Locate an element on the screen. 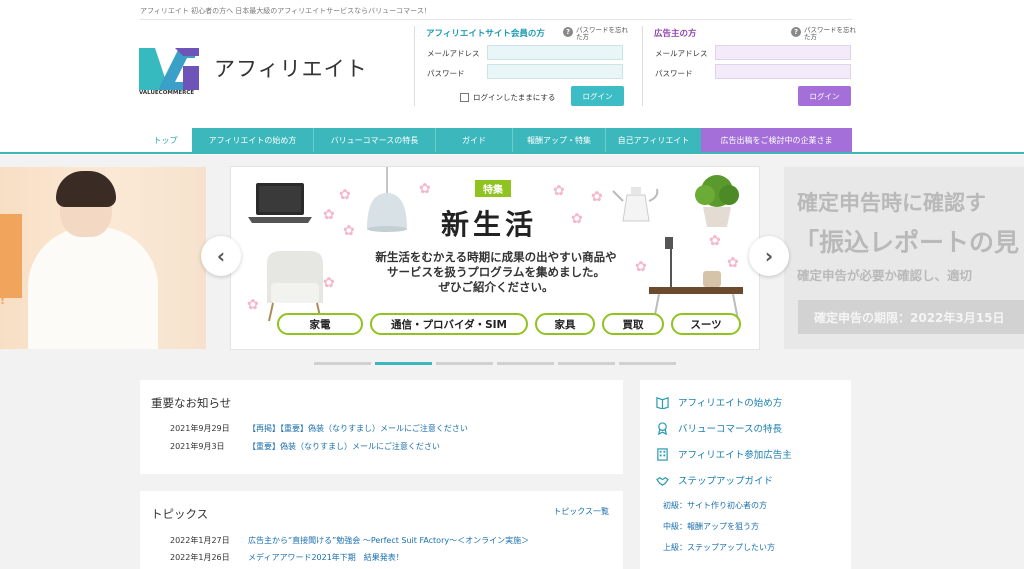  slide-next-deadline: 確定申告の期限：2022年3月15日 is located at coordinates (911, 317).